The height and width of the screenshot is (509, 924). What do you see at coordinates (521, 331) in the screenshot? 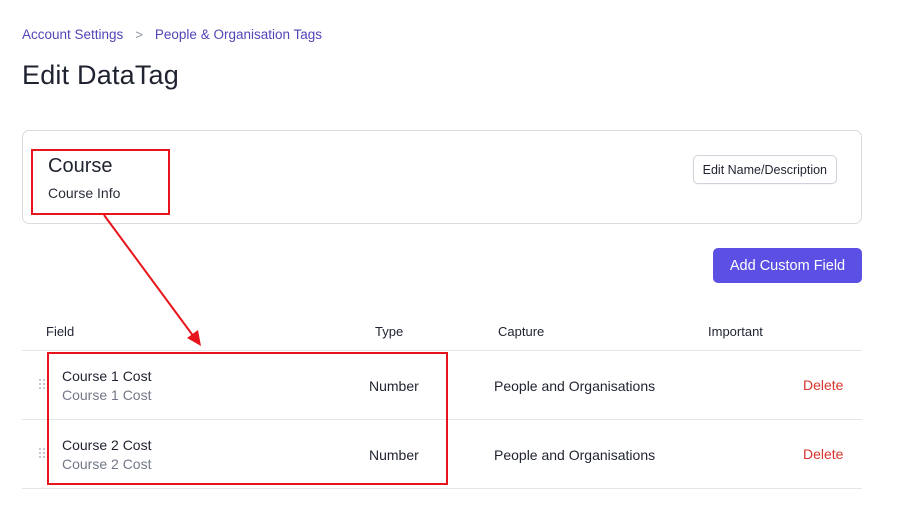
I see `column-header-capture: Capture` at bounding box center [521, 331].